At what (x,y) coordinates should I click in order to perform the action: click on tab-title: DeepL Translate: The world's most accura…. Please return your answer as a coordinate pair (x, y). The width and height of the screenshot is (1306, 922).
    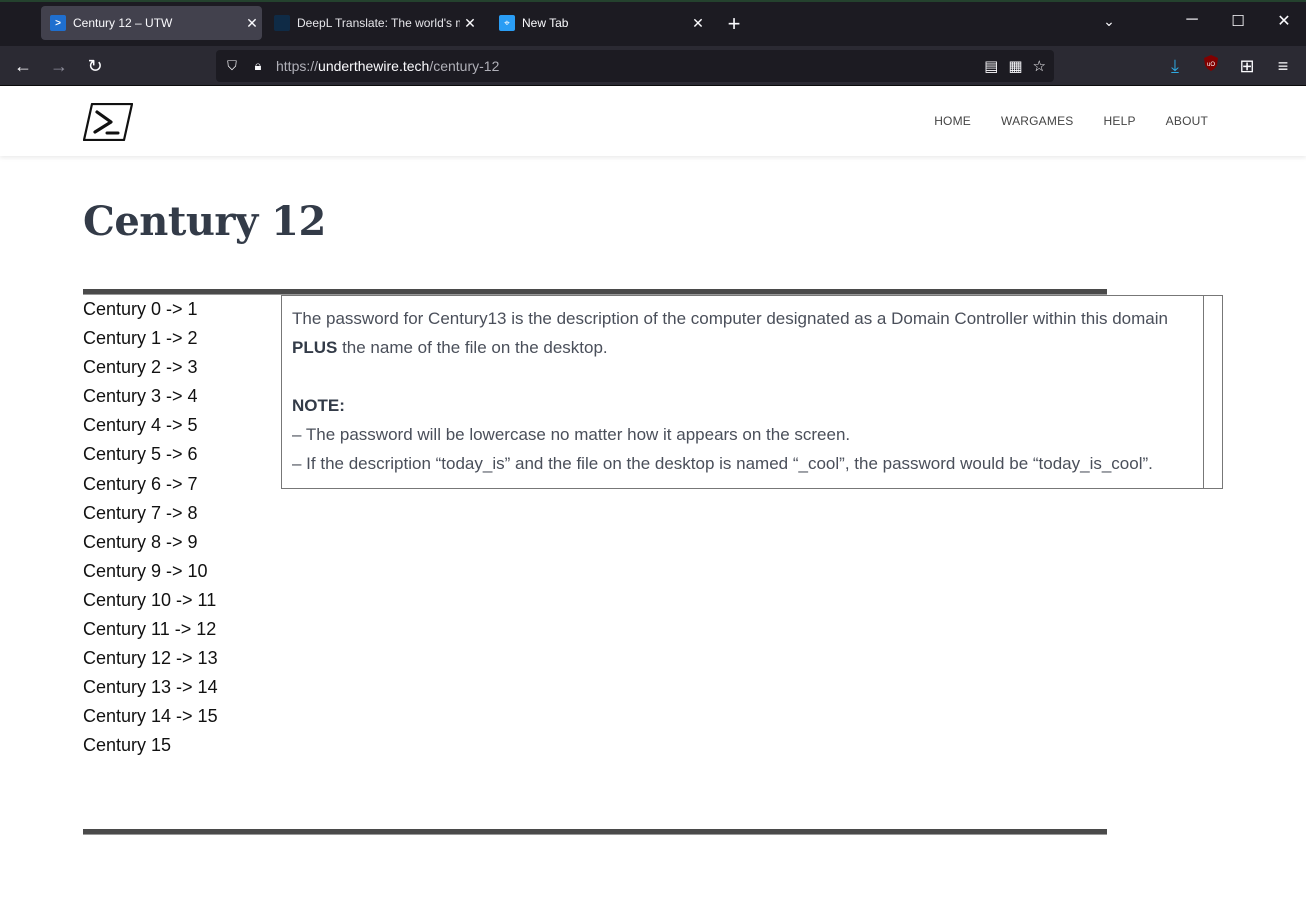
    Looking at the image, I should click on (378, 23).